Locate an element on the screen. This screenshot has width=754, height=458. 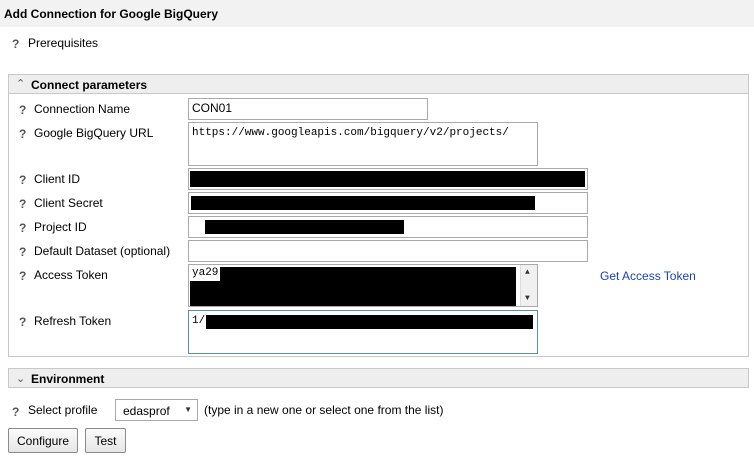
client-secret-label: Client Secret is located at coordinates (68, 203).